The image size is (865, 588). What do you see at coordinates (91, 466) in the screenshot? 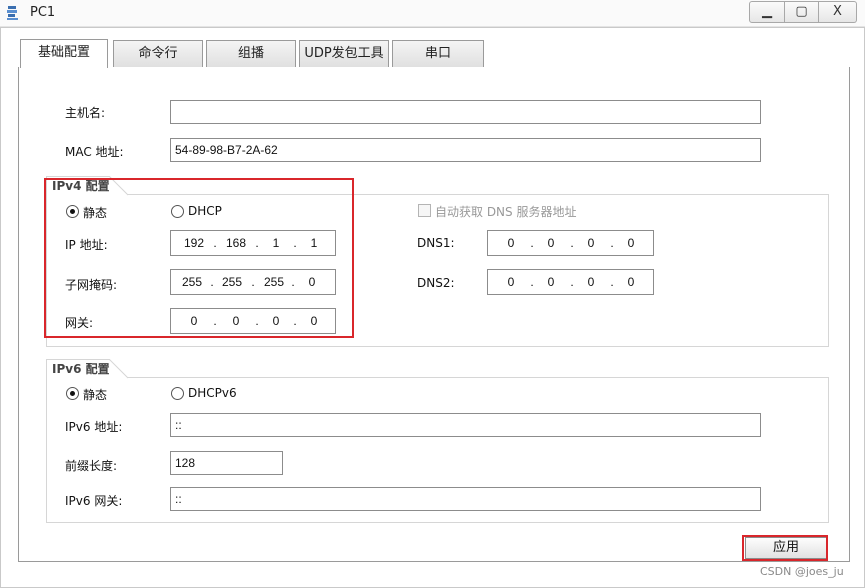
I see `prefix-length-label: 前缀长度:` at bounding box center [91, 466].